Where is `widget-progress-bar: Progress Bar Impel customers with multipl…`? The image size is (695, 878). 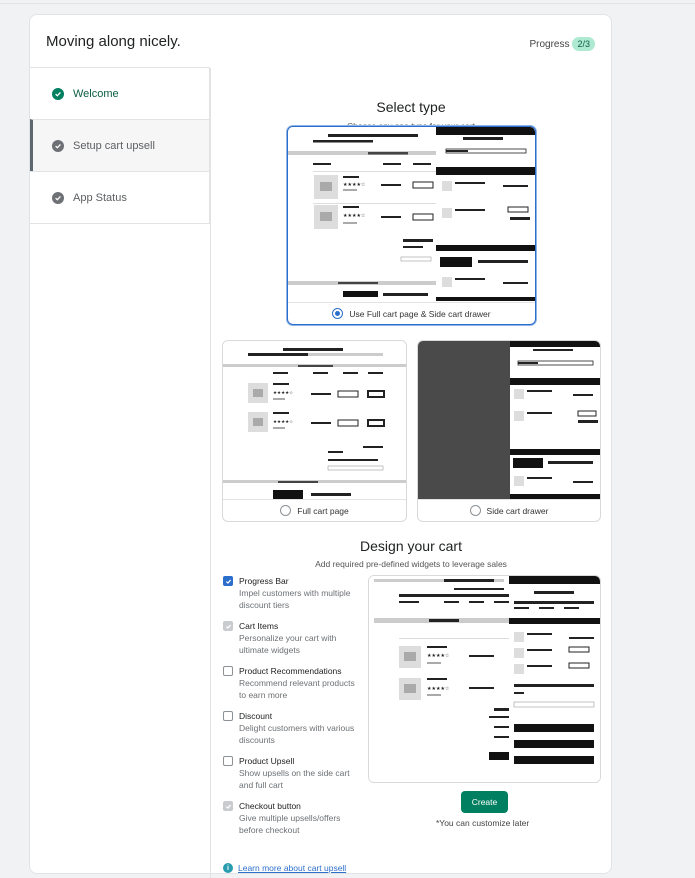
widget-progress-bar: Progress Bar Impel customers with multipl… is located at coordinates (293, 593).